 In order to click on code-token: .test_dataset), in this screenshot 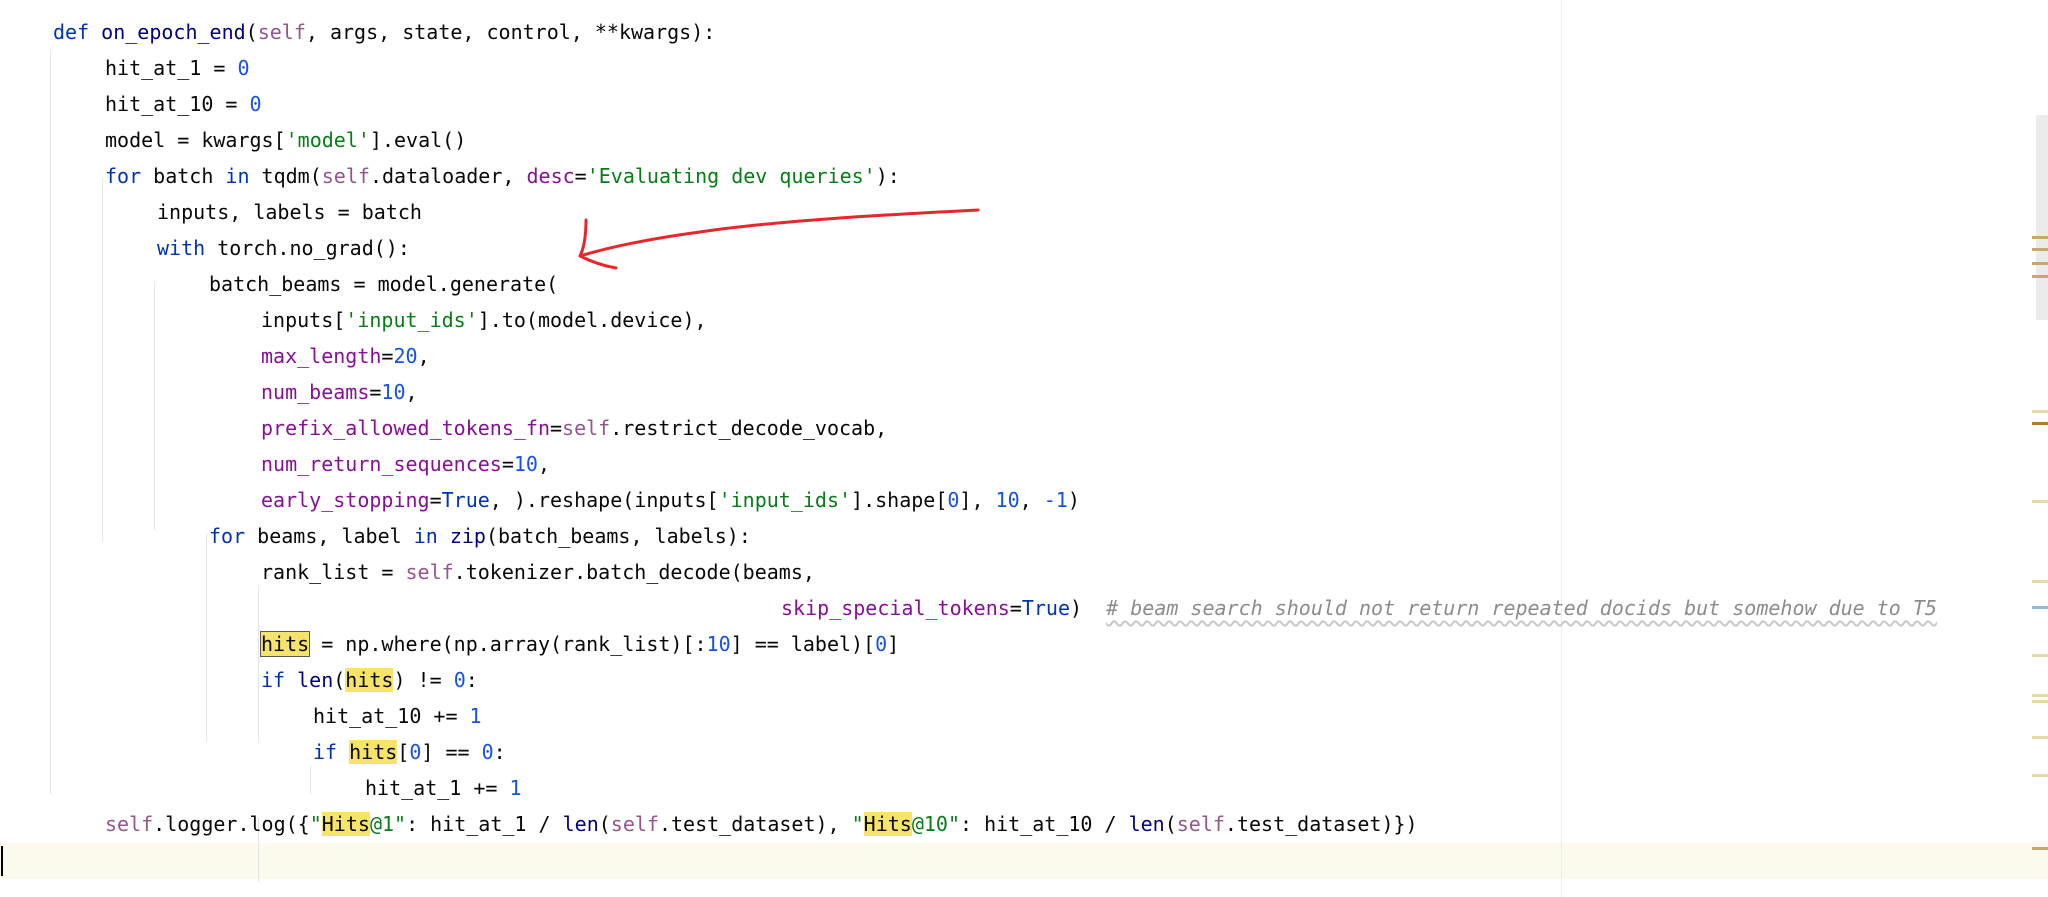, I will do `click(755, 824)`.